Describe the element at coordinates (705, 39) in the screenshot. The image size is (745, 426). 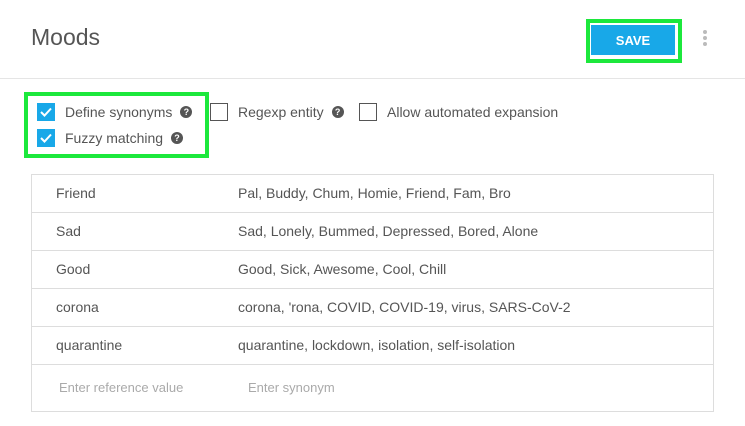
I see `more-options-icon` at that location.